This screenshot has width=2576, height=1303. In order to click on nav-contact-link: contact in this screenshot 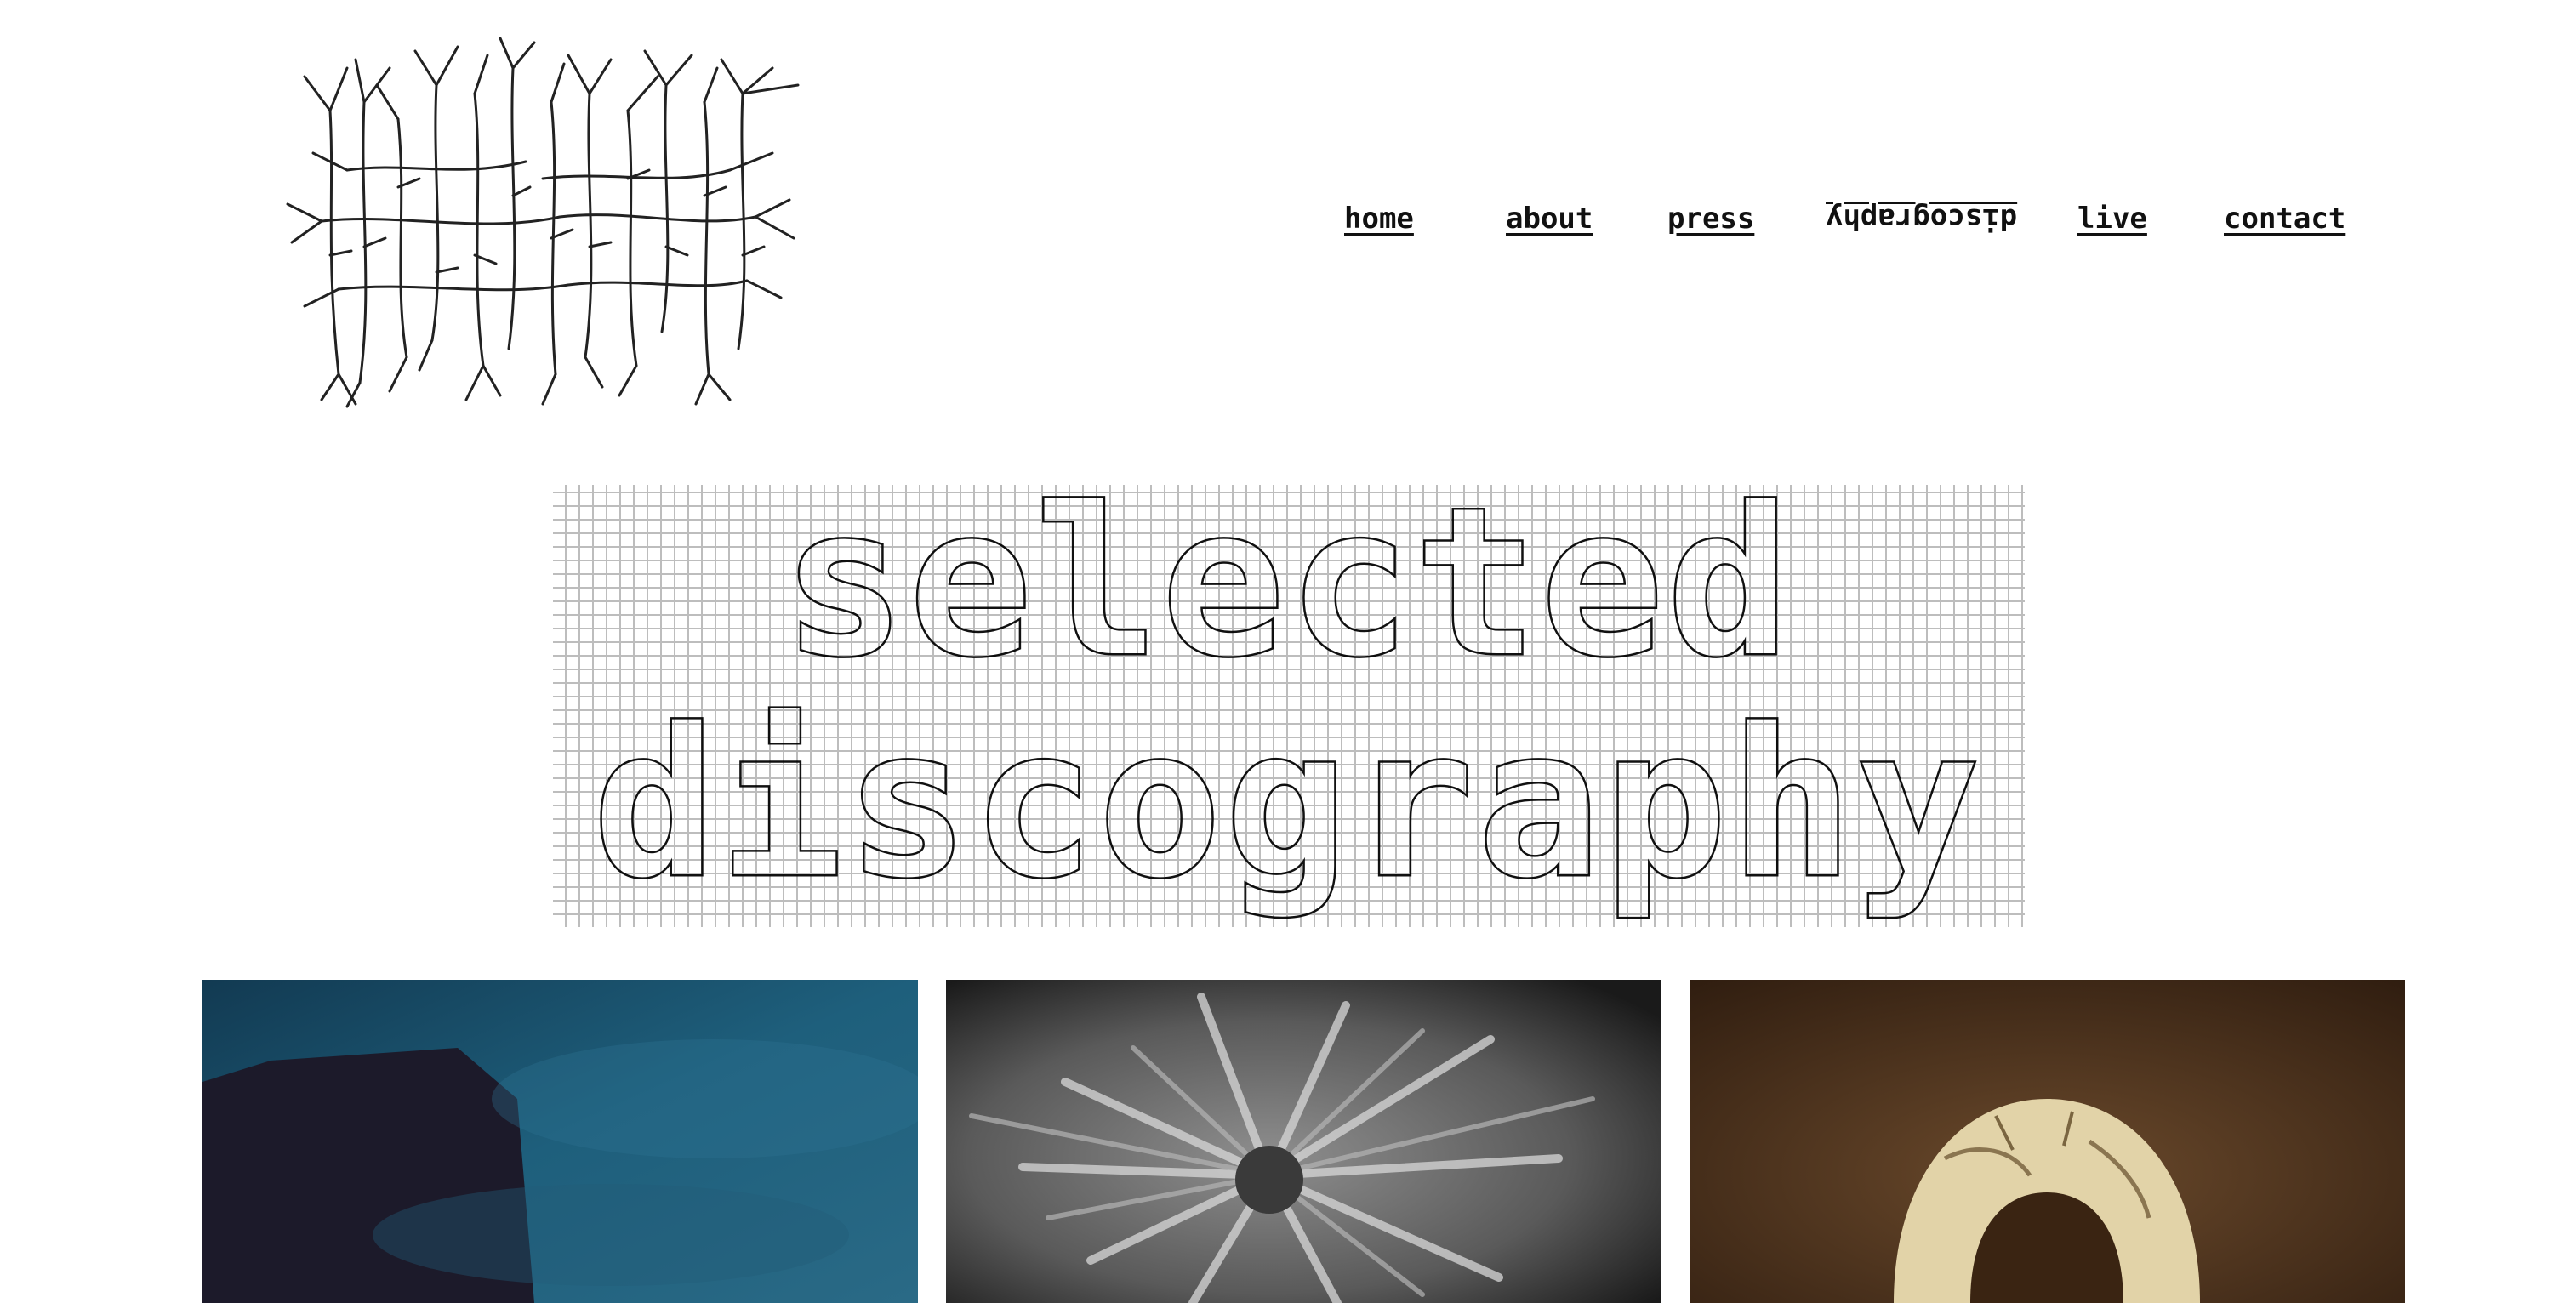, I will do `click(2284, 218)`.